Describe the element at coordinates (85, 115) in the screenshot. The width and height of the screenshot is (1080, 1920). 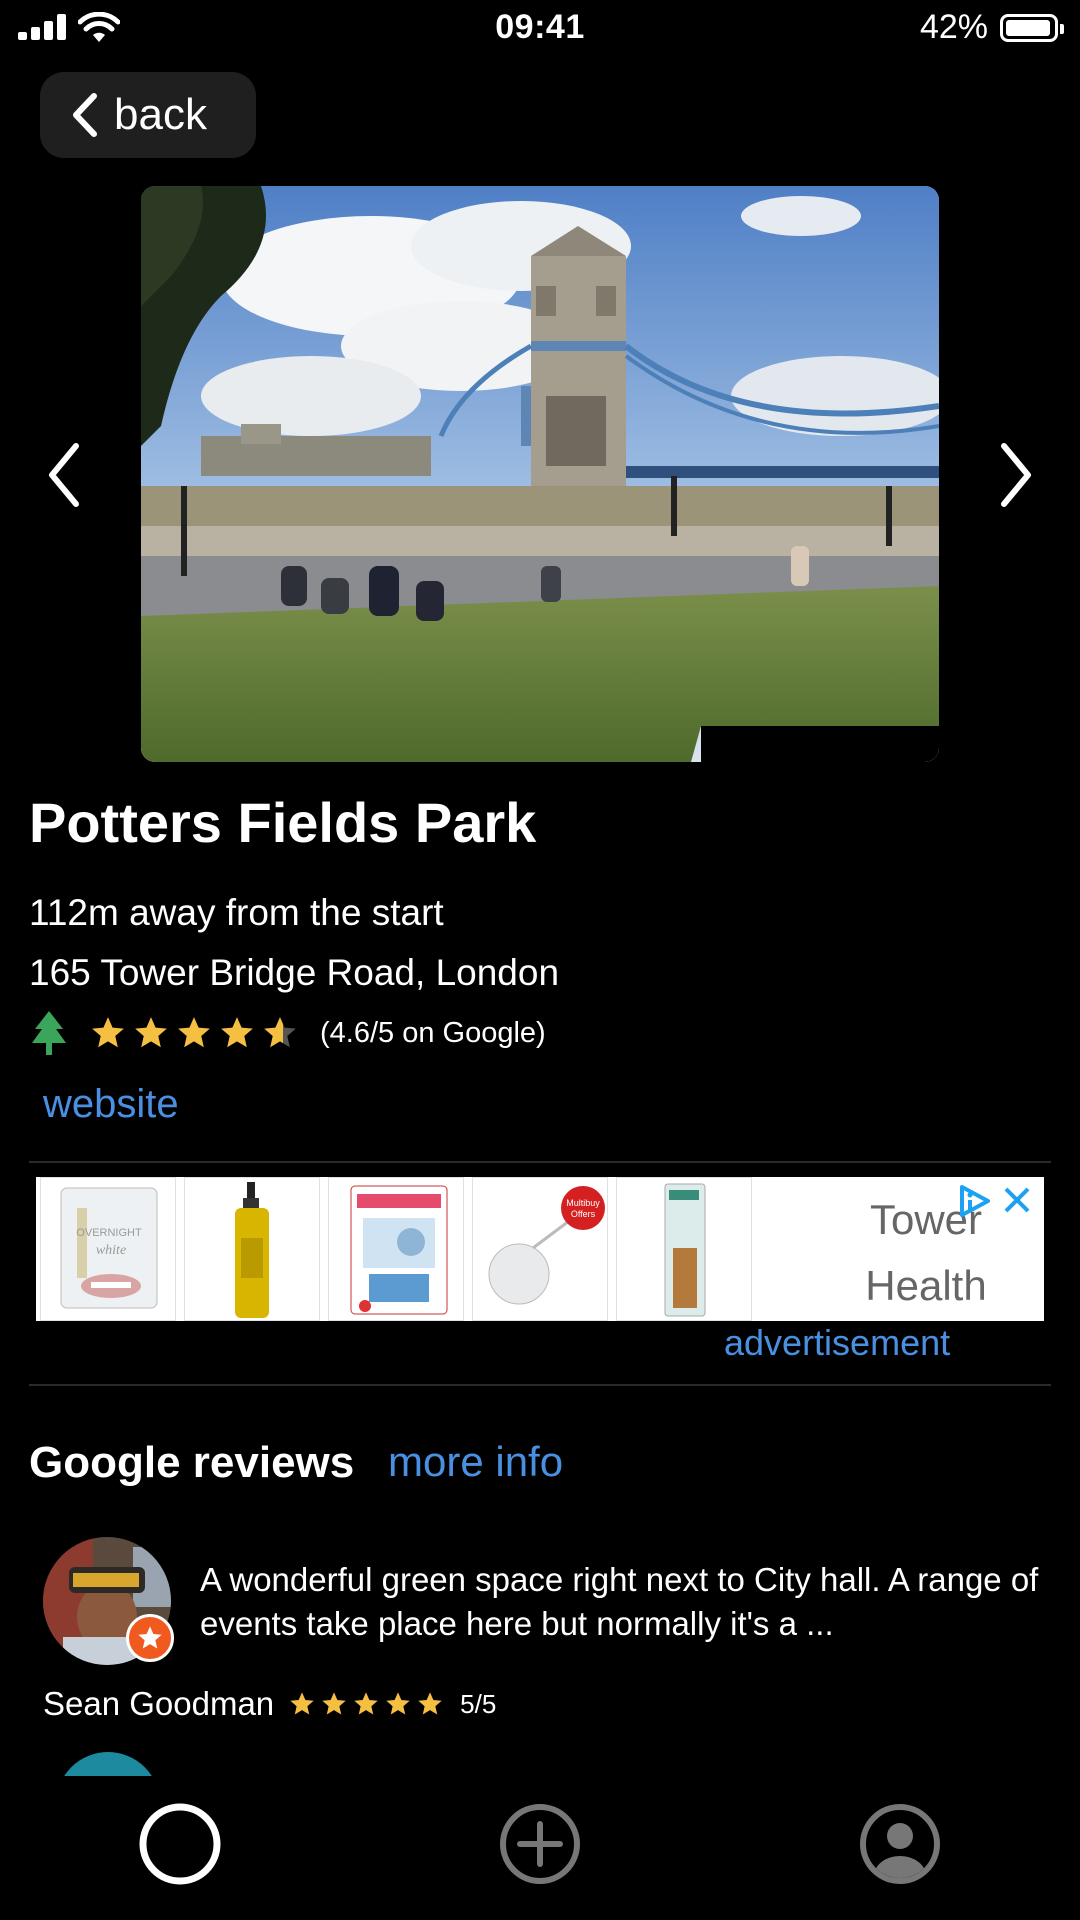
I see `chevron-left-icon` at that location.